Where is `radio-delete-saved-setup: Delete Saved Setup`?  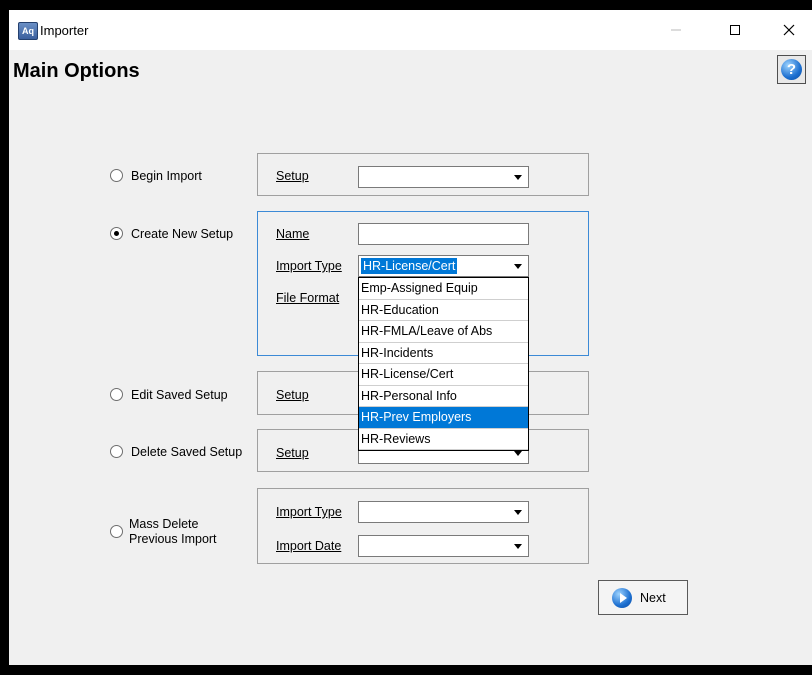 radio-delete-saved-setup: Delete Saved Setup is located at coordinates (176, 452).